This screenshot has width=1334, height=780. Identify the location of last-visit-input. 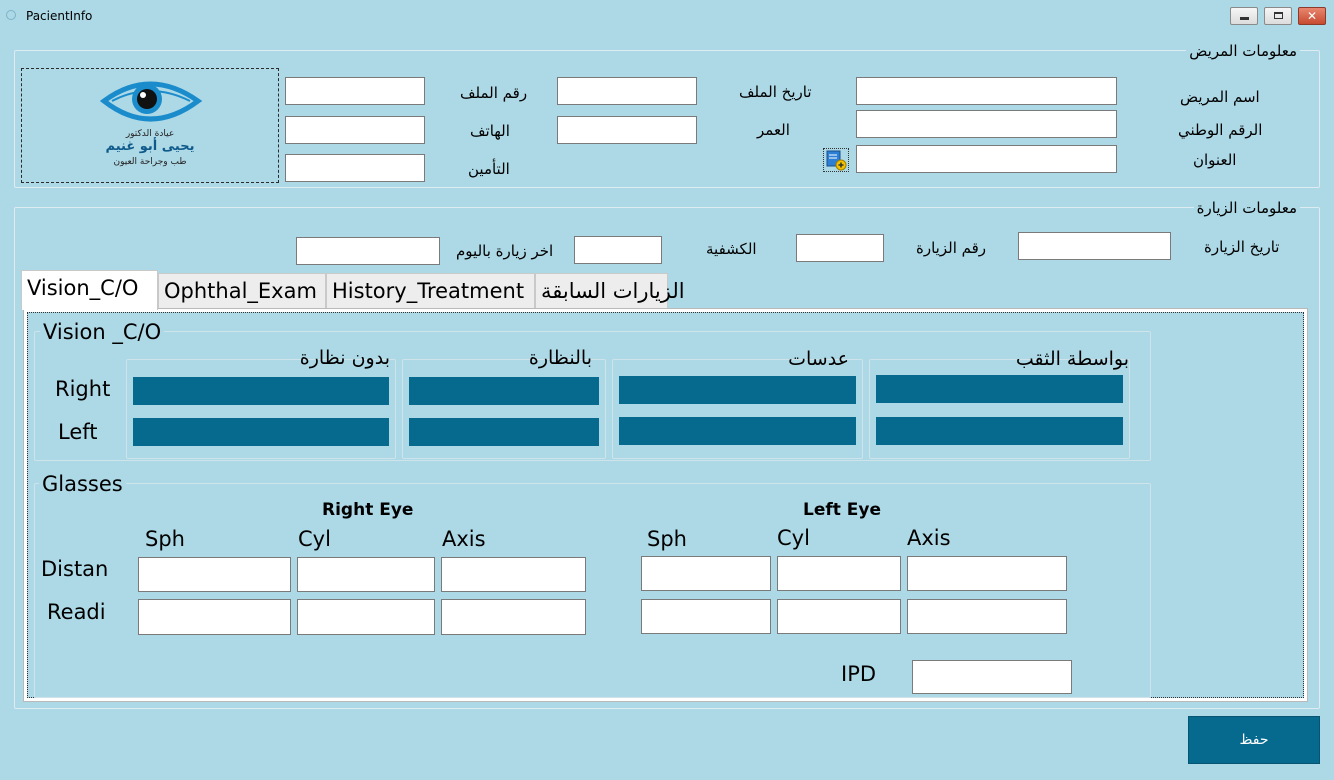
(368, 251).